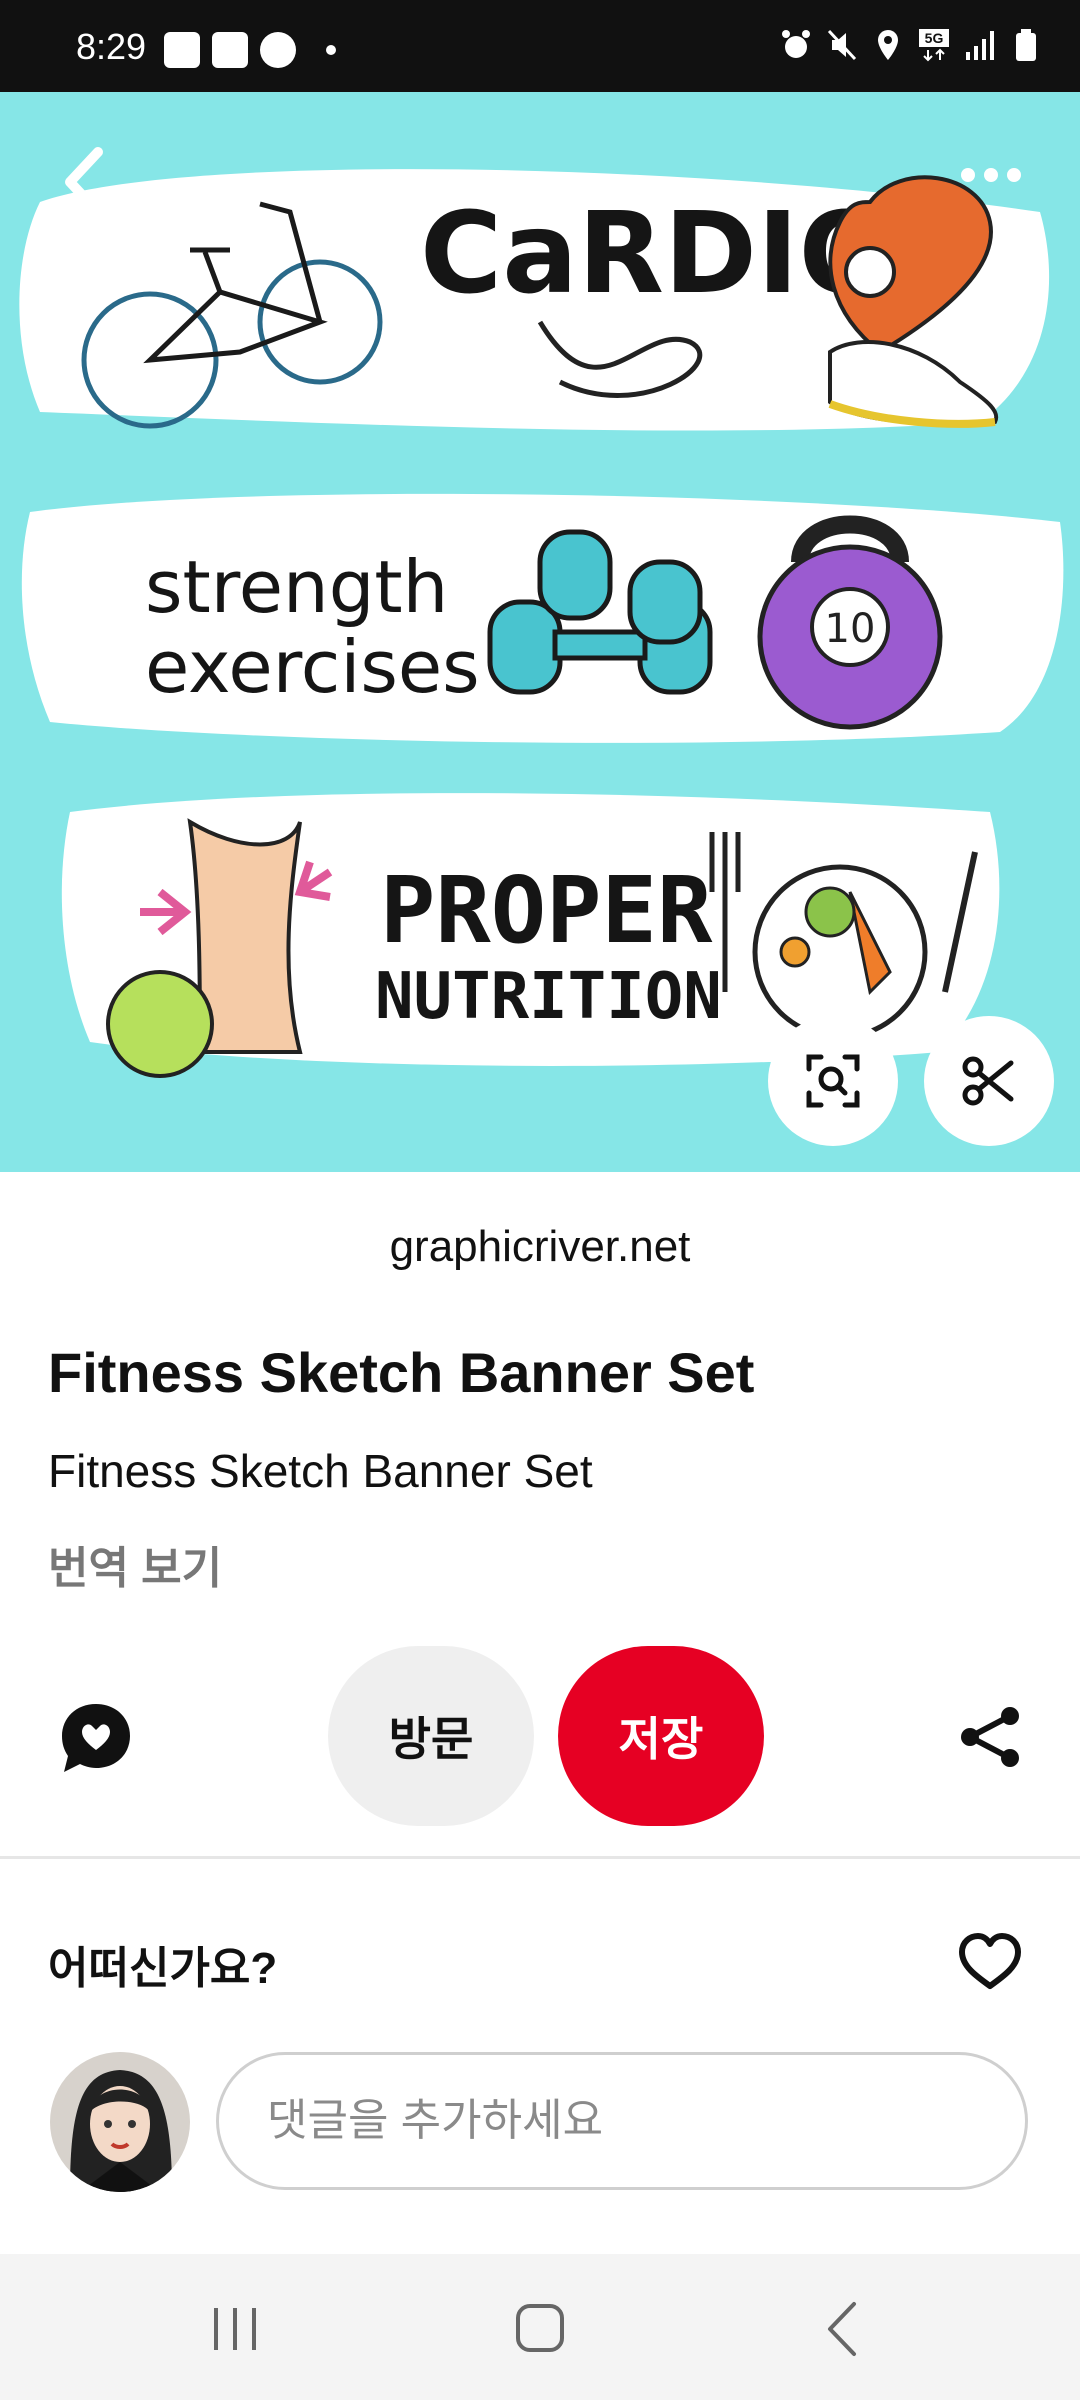 Image resolution: width=1080 pixels, height=2400 pixels. What do you see at coordinates (548, 997) in the screenshot?
I see `banner-title-nutrition: NUTRITION` at bounding box center [548, 997].